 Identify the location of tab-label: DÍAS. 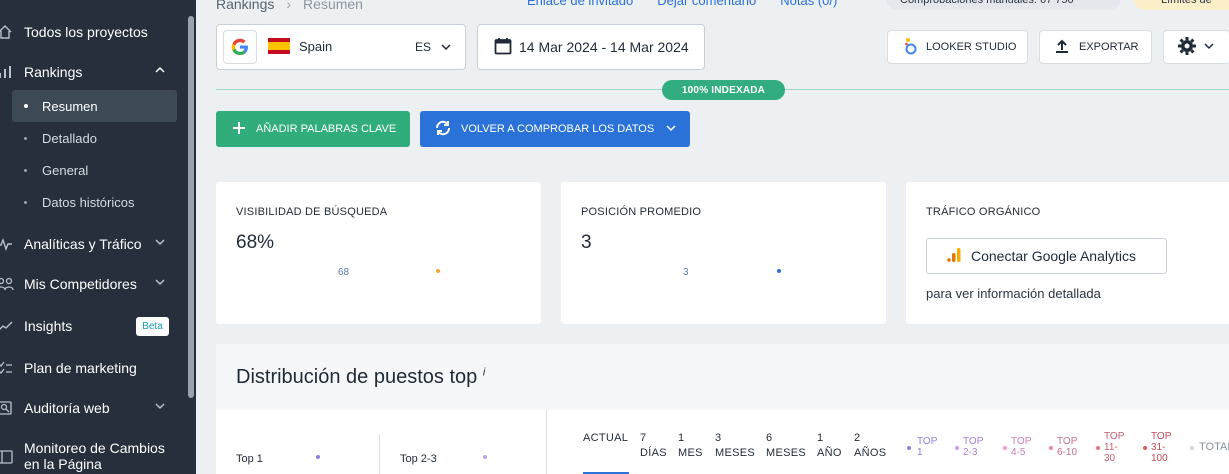
(653, 453).